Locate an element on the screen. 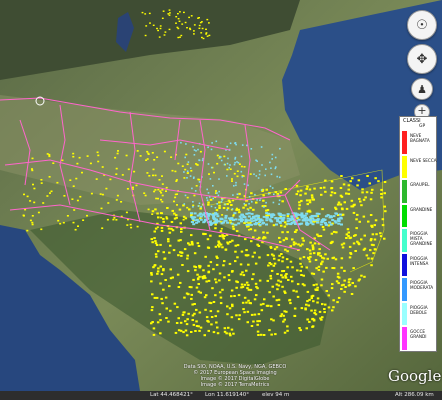 This screenshot has height=400, width=442. street-view-pegman-icon: ♟ is located at coordinates (422, 89).